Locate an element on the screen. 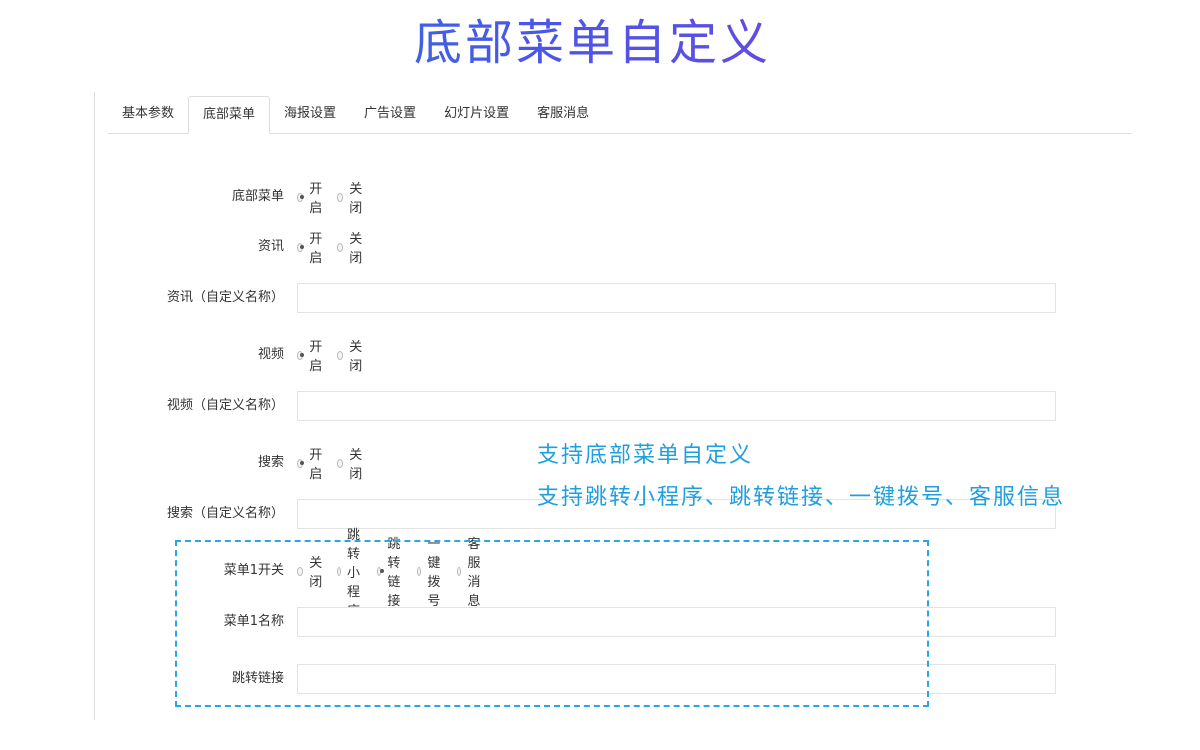 The height and width of the screenshot is (750, 1200). radio-search-off: 关闭 is located at coordinates (351, 463).